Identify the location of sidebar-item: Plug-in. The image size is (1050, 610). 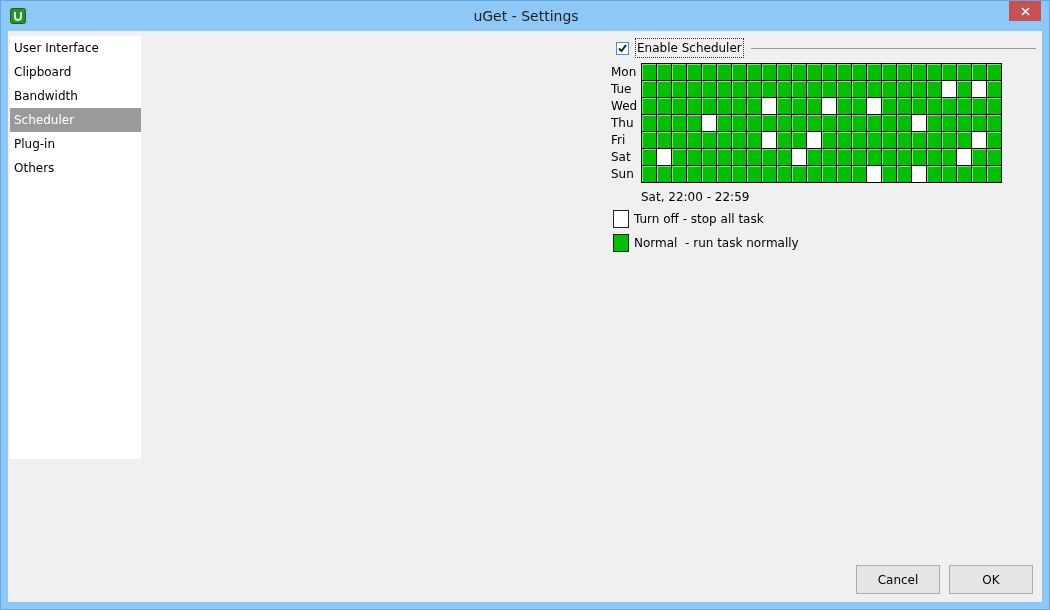
(75, 144).